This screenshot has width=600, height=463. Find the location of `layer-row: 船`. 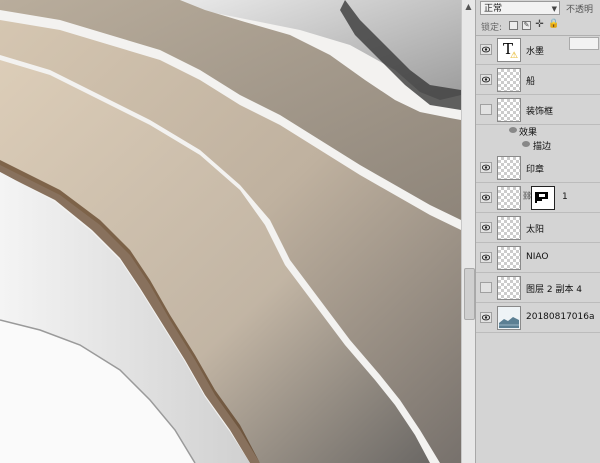

layer-row: 船 is located at coordinates (538, 80).